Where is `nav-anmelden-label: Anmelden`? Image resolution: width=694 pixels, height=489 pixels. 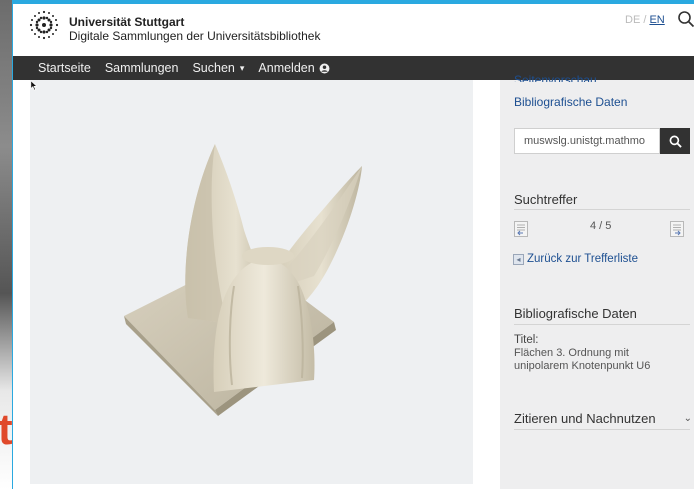 nav-anmelden-label: Anmelden is located at coordinates (286, 68).